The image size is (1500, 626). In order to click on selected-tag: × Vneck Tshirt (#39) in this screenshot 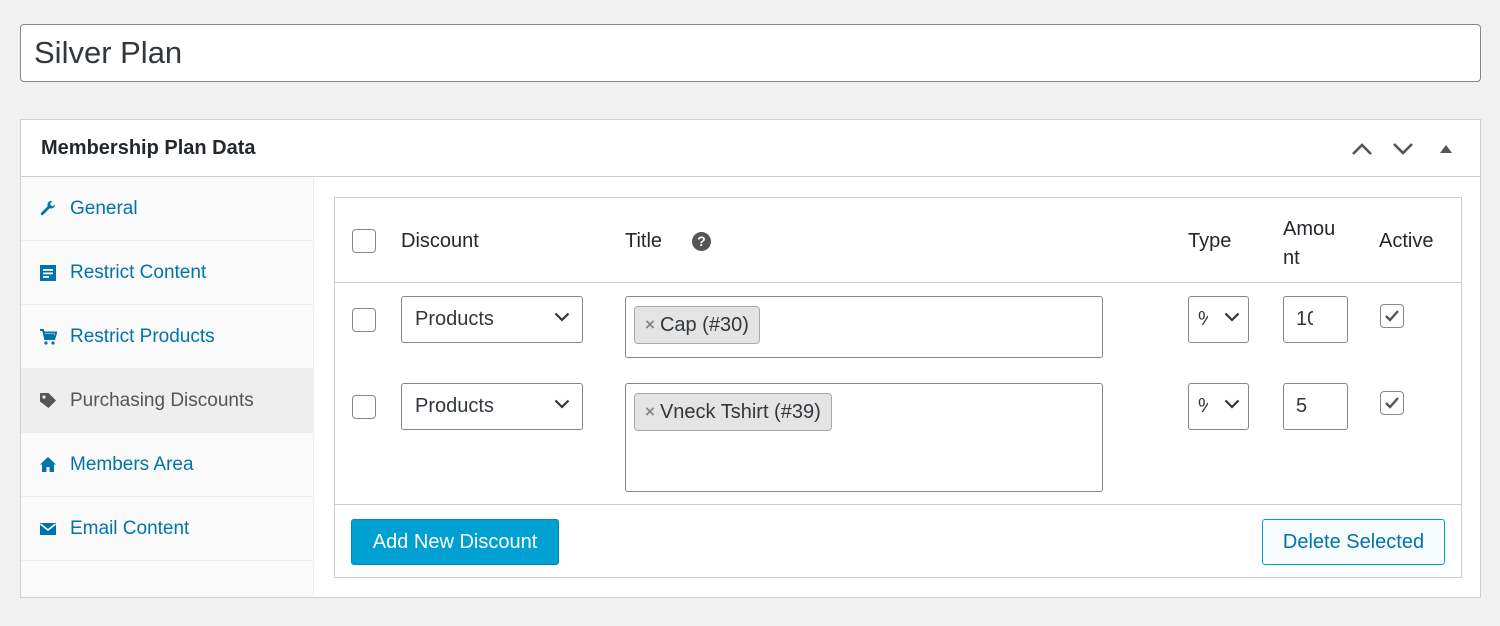, I will do `click(733, 412)`.